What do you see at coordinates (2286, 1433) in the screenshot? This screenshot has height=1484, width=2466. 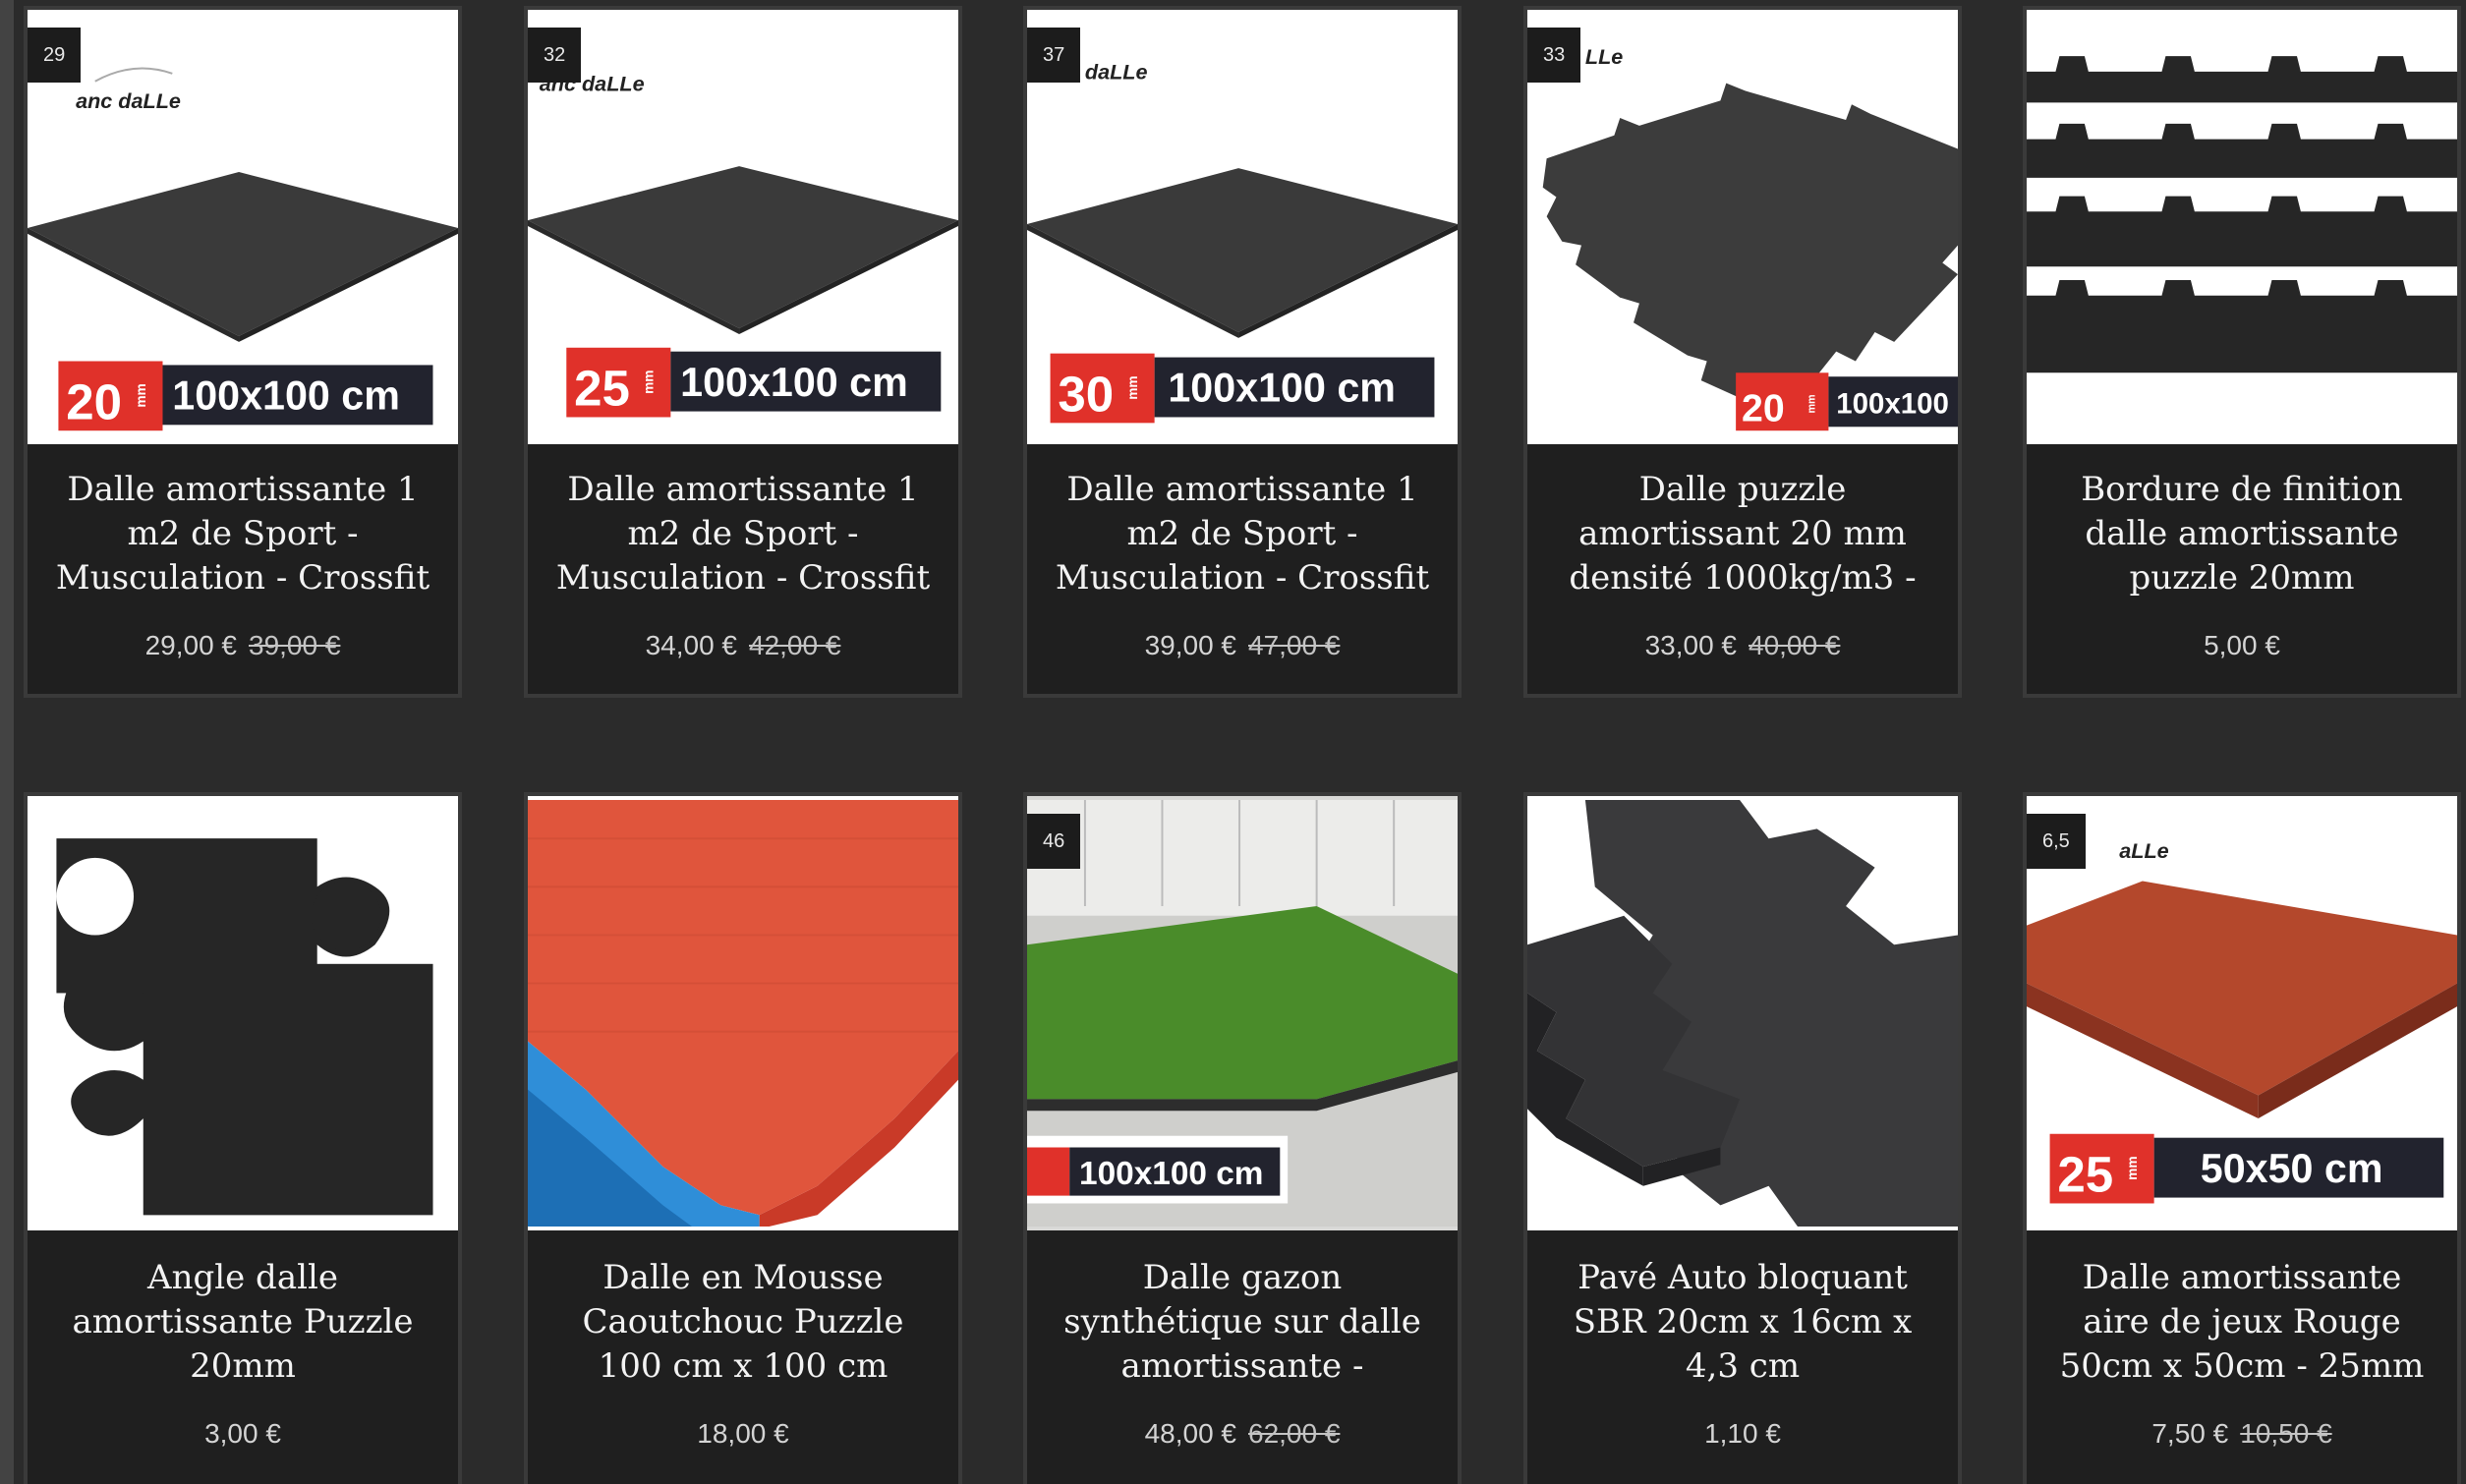 I see `old-price: 10,50 €` at bounding box center [2286, 1433].